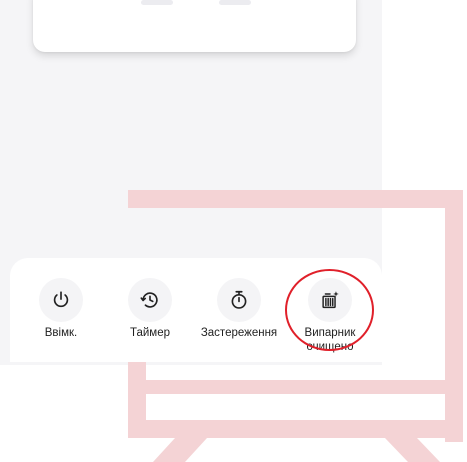 Image resolution: width=467 pixels, height=462 pixels. I want to click on timer-label: Таймер, so click(150, 333).